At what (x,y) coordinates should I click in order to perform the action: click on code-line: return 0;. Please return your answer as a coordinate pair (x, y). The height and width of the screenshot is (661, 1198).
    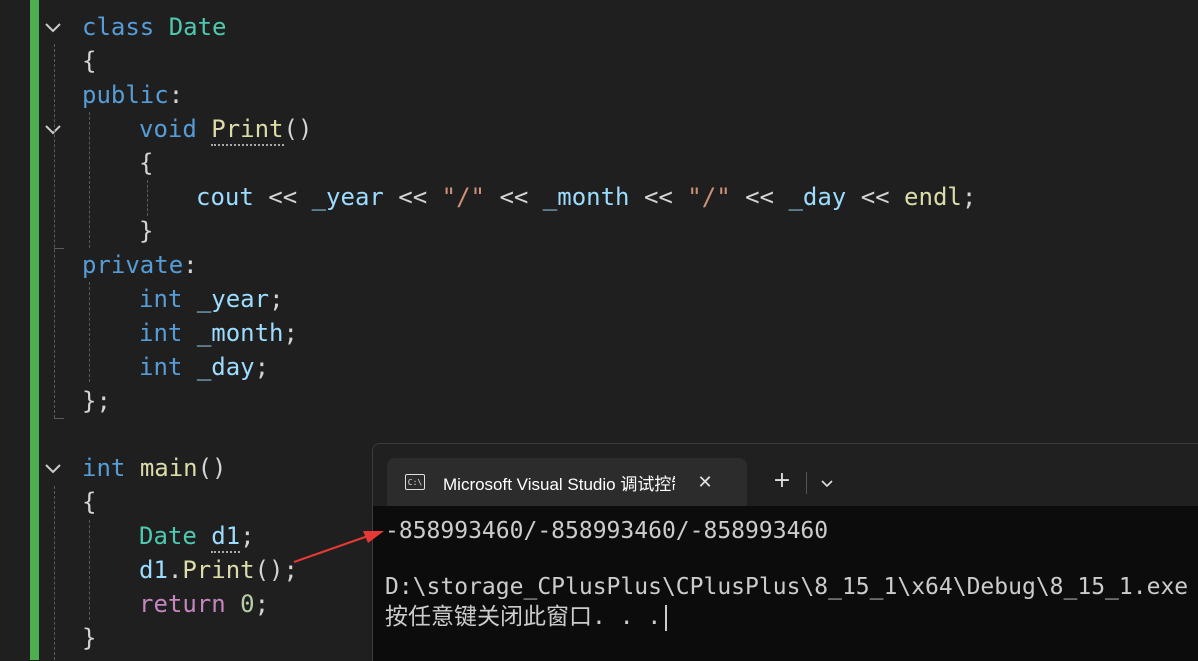
    Looking at the image, I should click on (204, 604).